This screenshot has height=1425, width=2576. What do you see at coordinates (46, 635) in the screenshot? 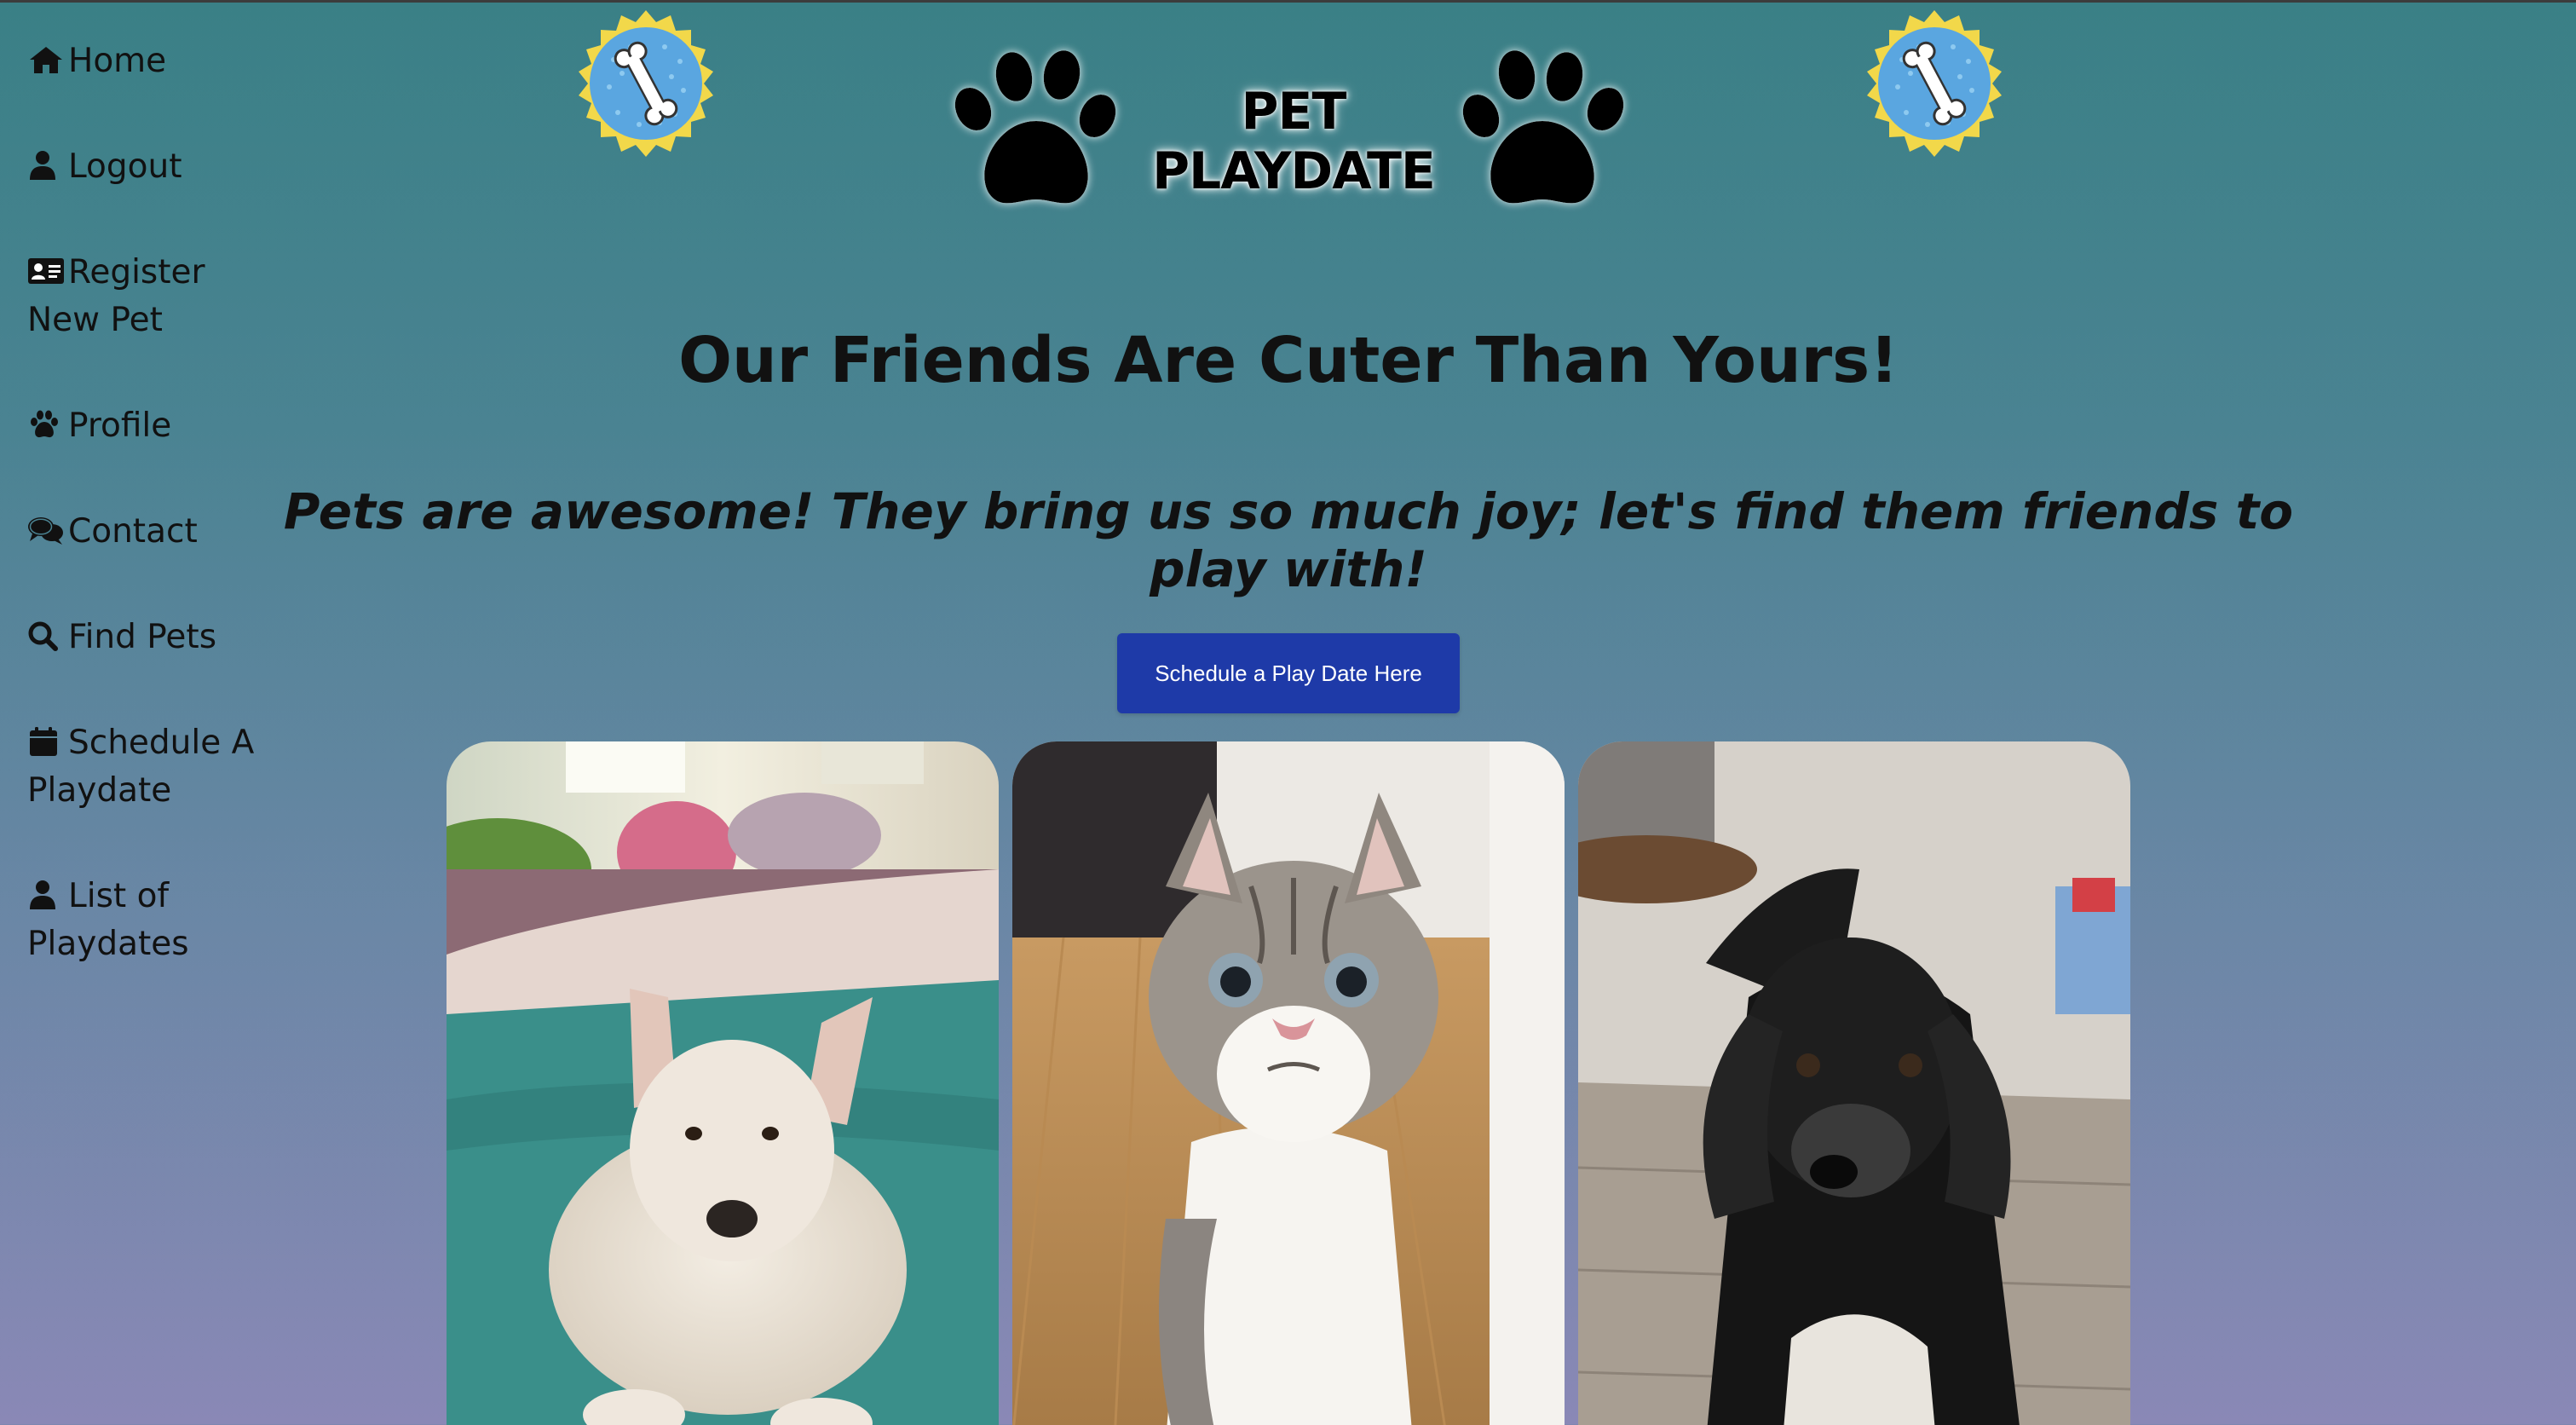
I see `search-icon` at bounding box center [46, 635].